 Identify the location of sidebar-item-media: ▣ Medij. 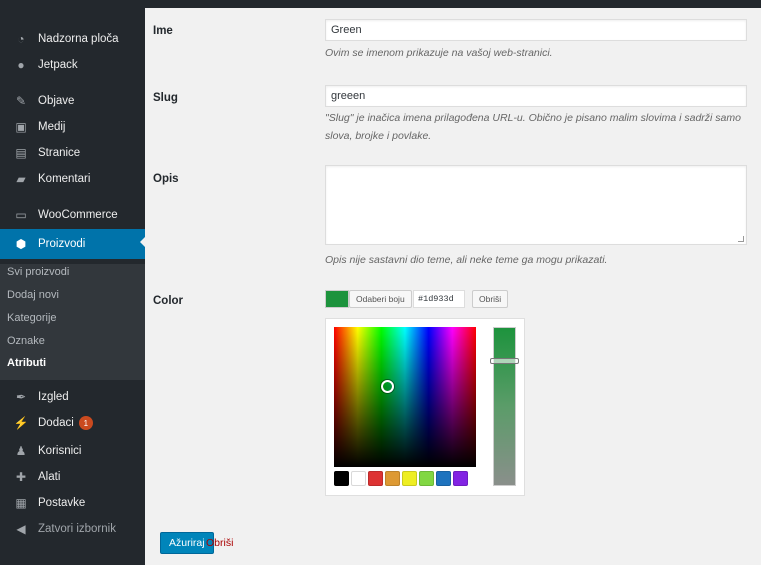
(72, 127).